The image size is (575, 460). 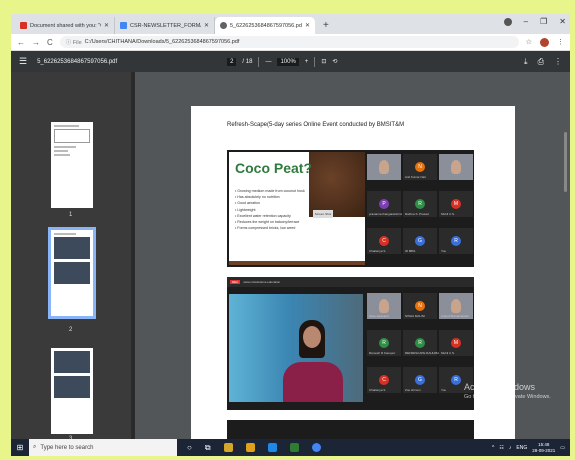 What do you see at coordinates (560, 42) in the screenshot?
I see `menu-icon: ⋮` at bounding box center [560, 42].